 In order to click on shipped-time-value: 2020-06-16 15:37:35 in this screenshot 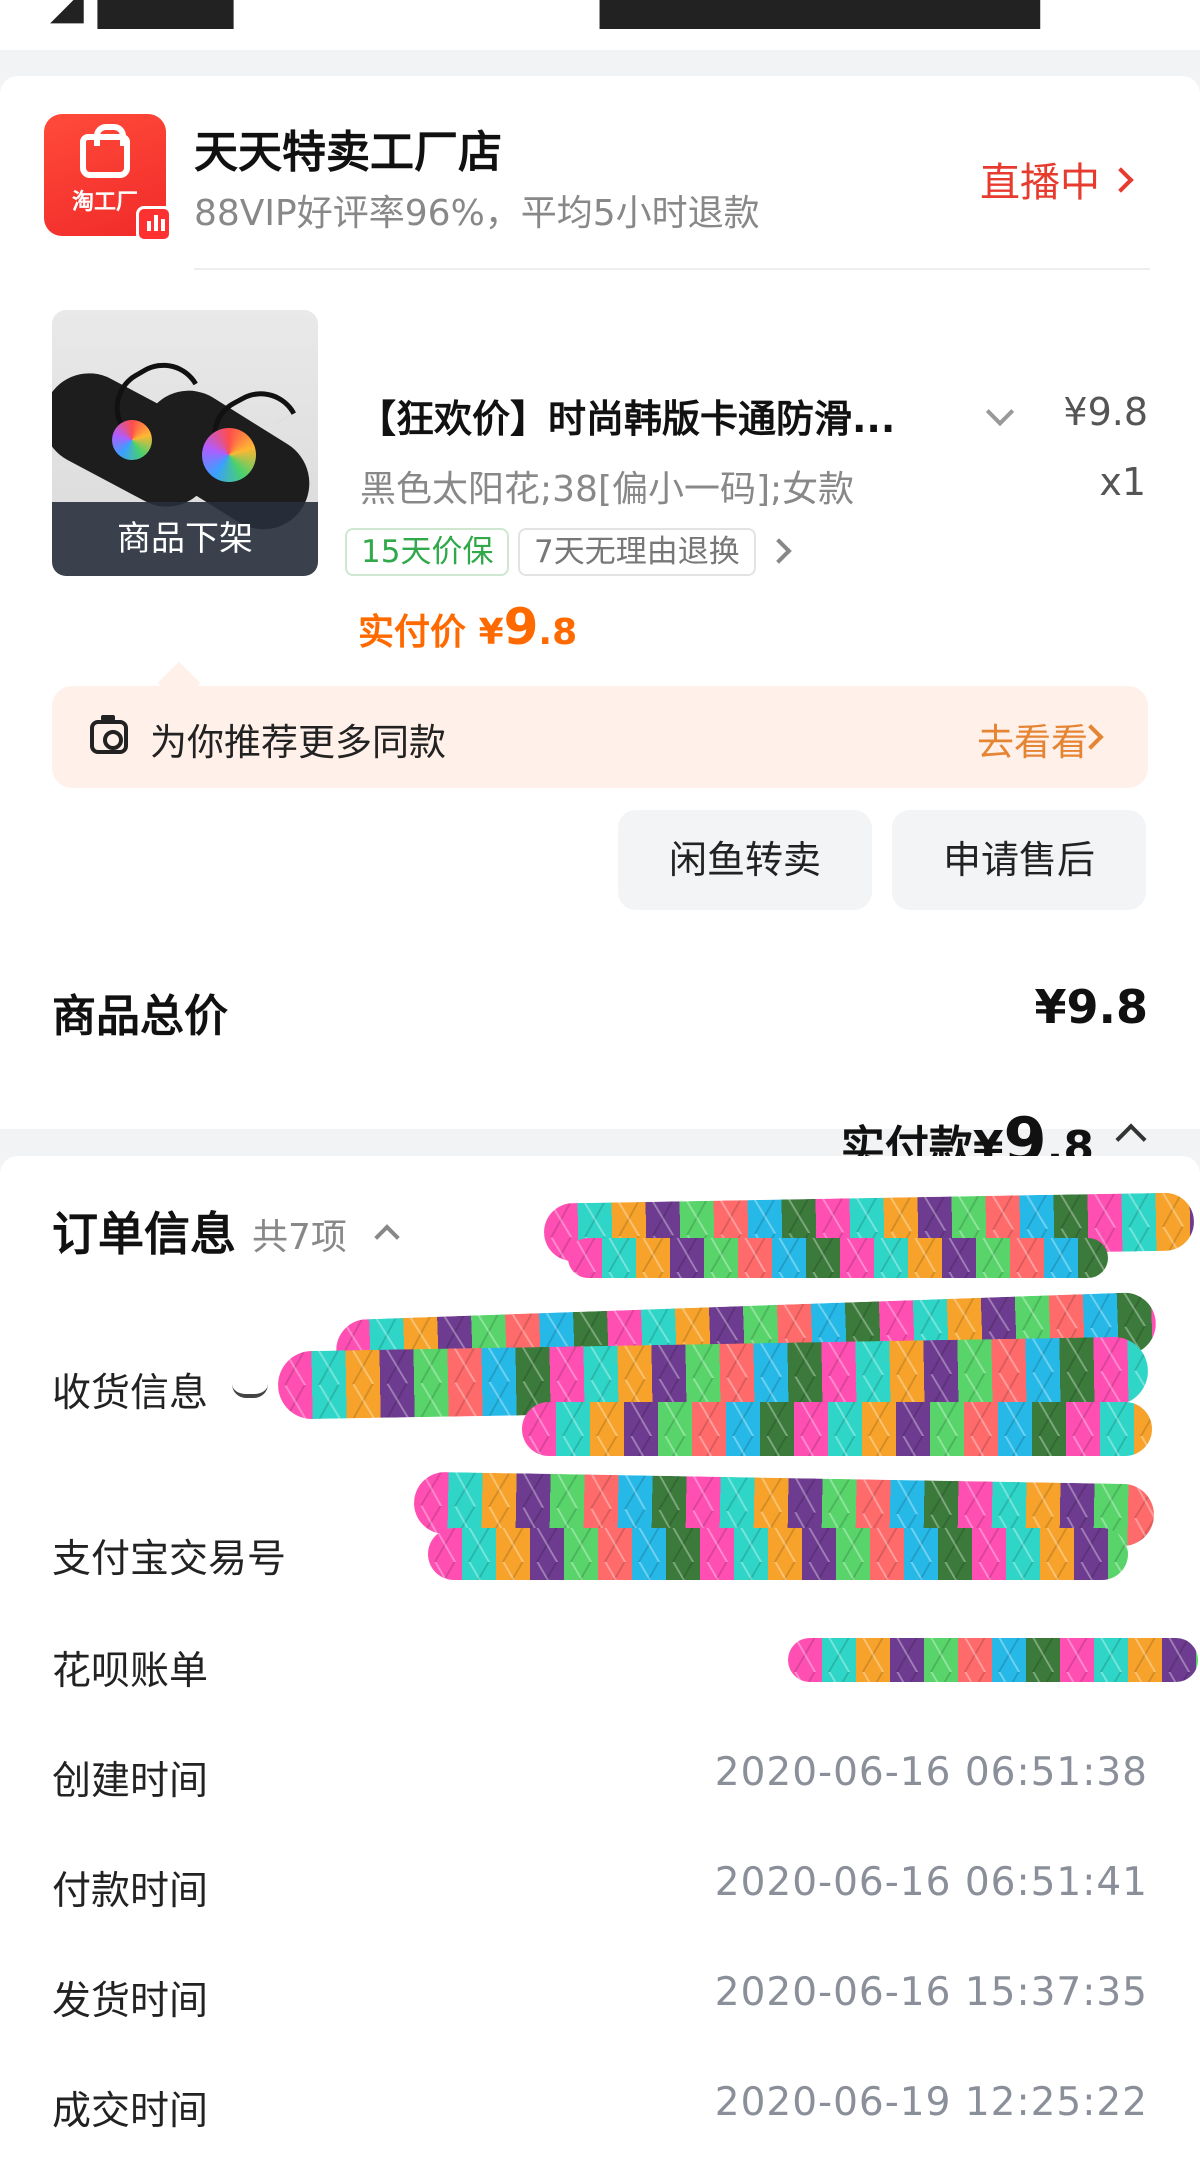, I will do `click(931, 1992)`.